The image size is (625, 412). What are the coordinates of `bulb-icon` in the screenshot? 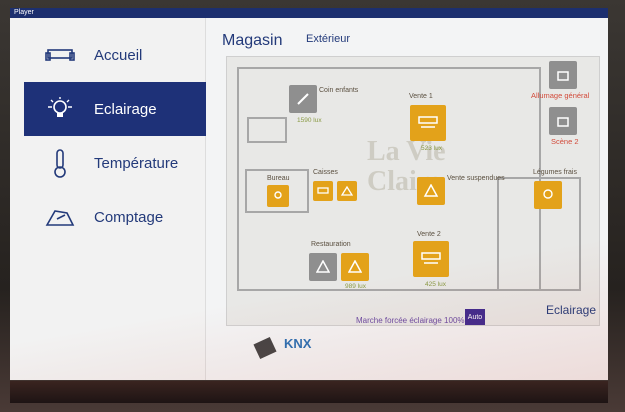 It's located at (60, 109).